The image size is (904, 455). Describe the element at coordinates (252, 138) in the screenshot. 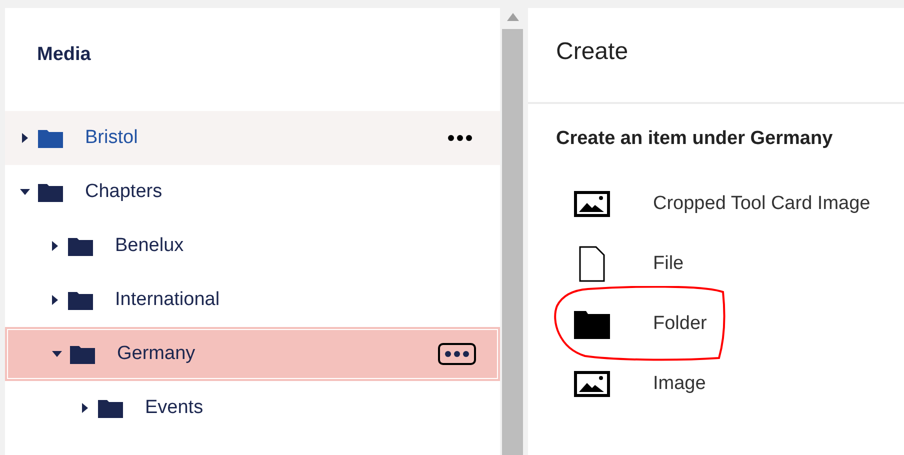

I see `tree-item: Bristol` at that location.